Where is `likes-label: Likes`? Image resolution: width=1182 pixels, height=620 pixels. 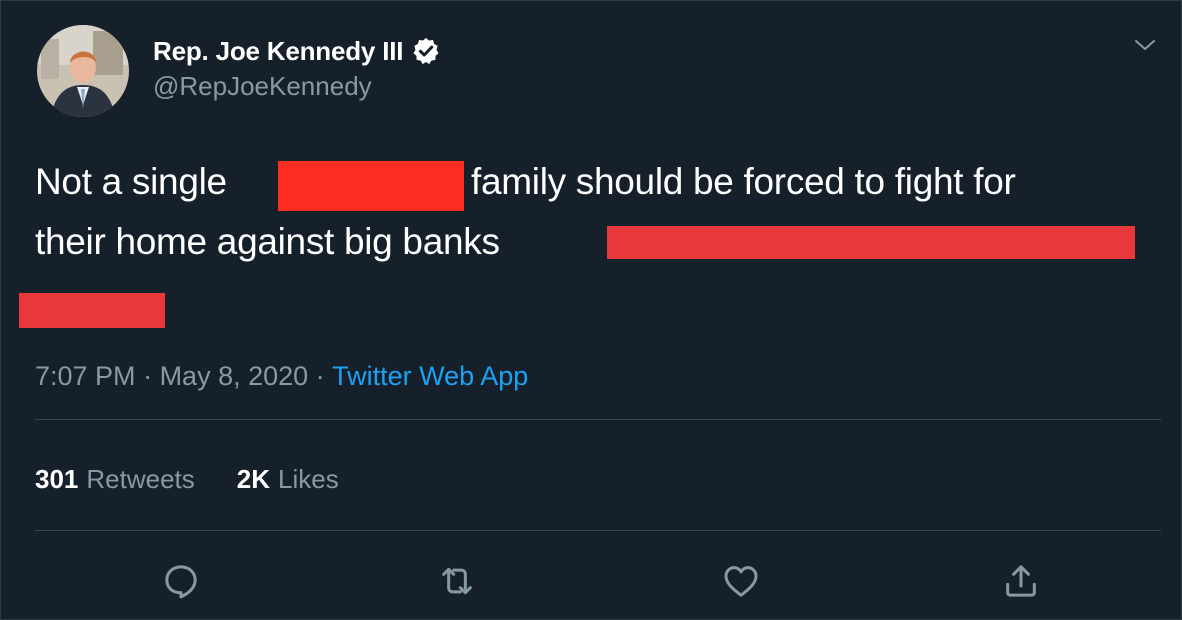 likes-label: Likes is located at coordinates (308, 479).